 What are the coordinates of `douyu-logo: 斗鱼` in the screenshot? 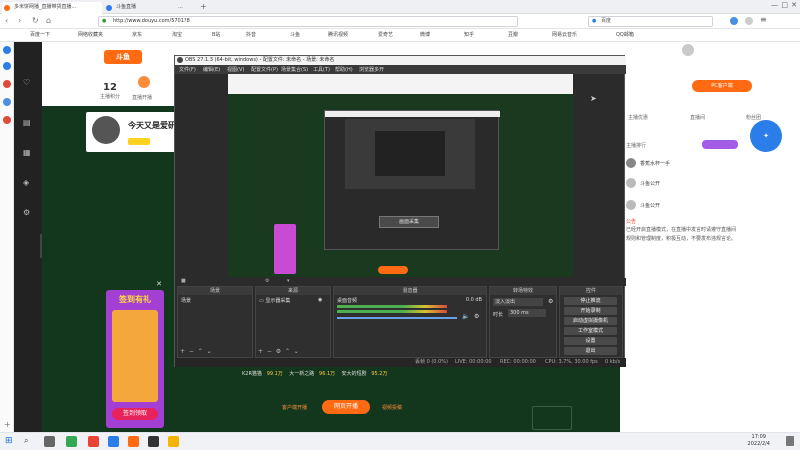 It's located at (123, 57).